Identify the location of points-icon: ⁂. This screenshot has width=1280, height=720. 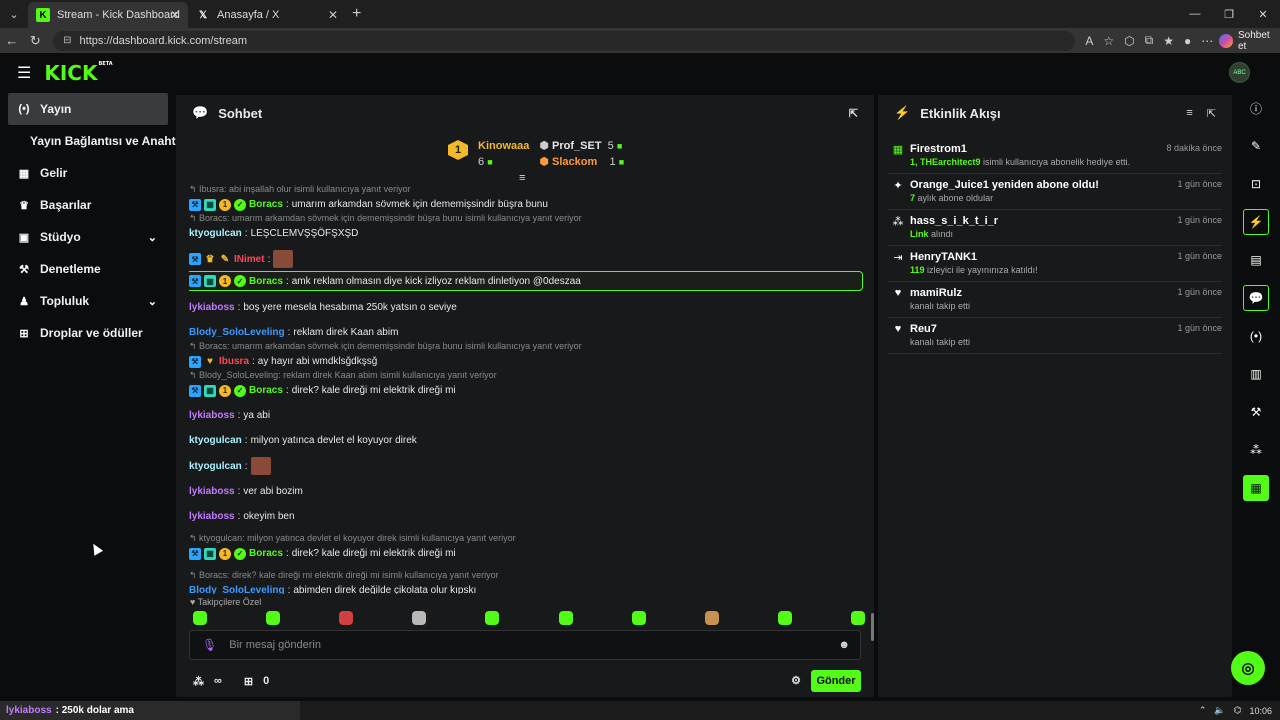
(1256, 450).